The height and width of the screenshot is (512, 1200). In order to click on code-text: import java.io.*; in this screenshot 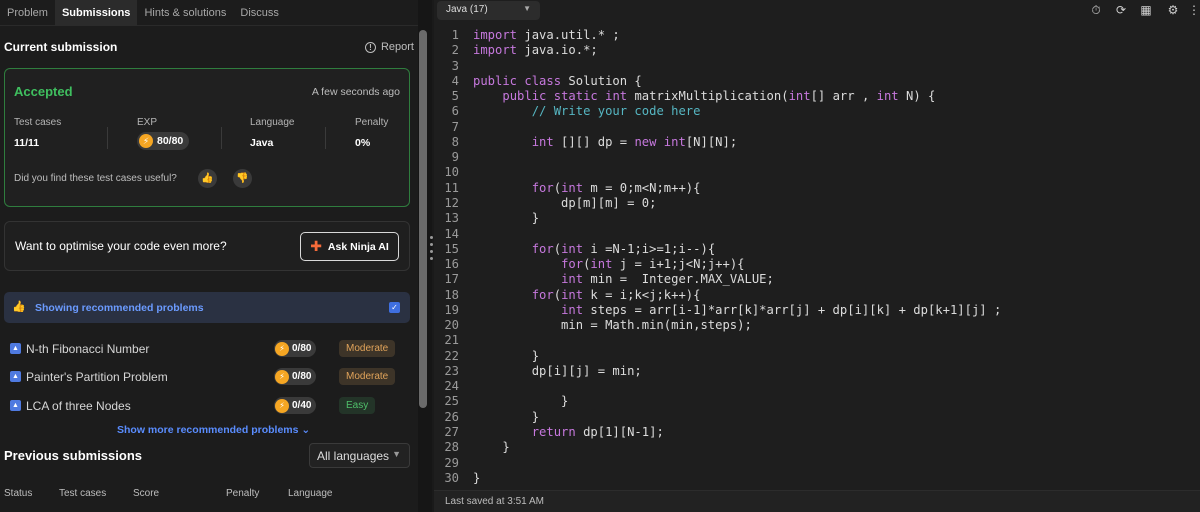, I will do `click(535, 50)`.